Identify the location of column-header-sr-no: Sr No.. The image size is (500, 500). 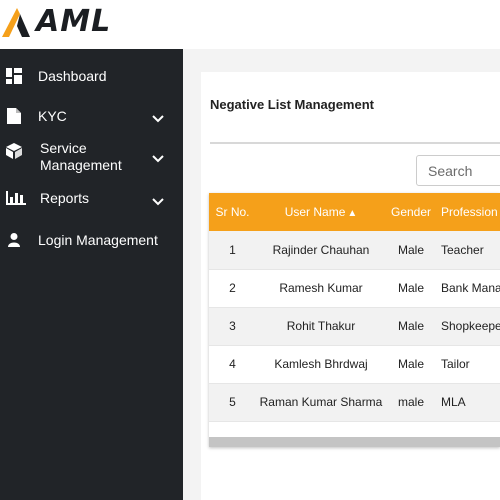
(232, 212).